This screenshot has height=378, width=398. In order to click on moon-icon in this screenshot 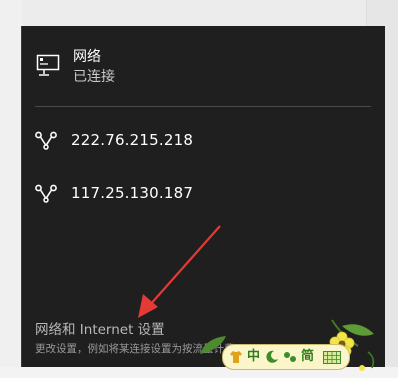, I will do `click(272, 357)`.